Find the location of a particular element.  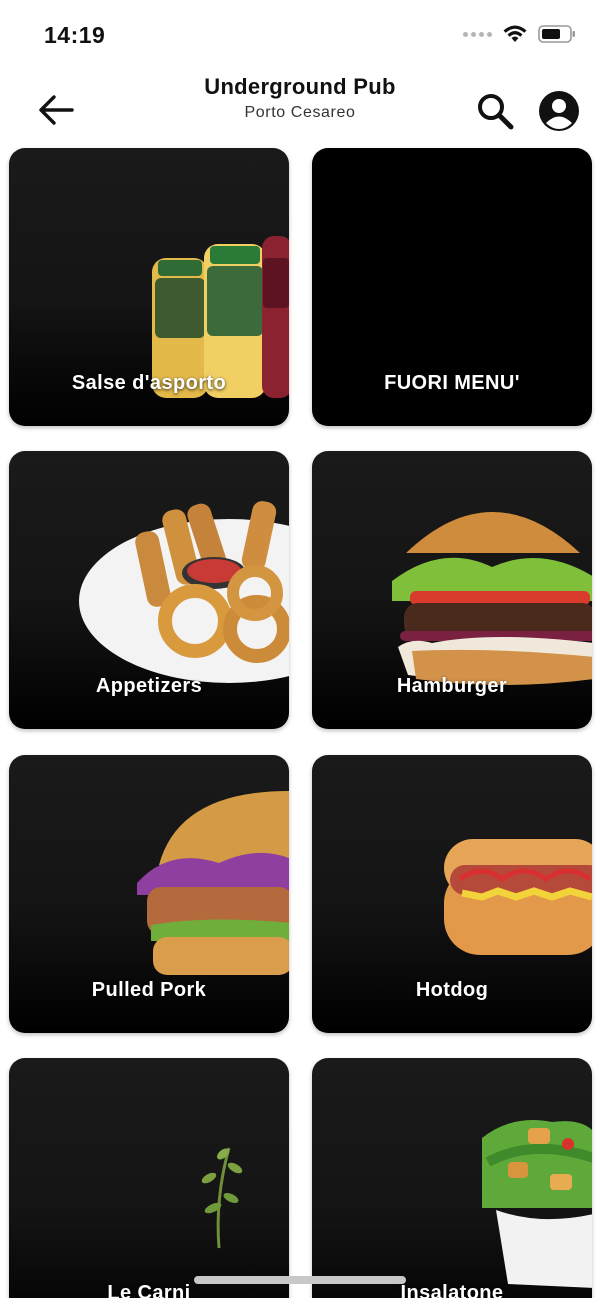

category-label: Hotdog is located at coordinates (452, 990).